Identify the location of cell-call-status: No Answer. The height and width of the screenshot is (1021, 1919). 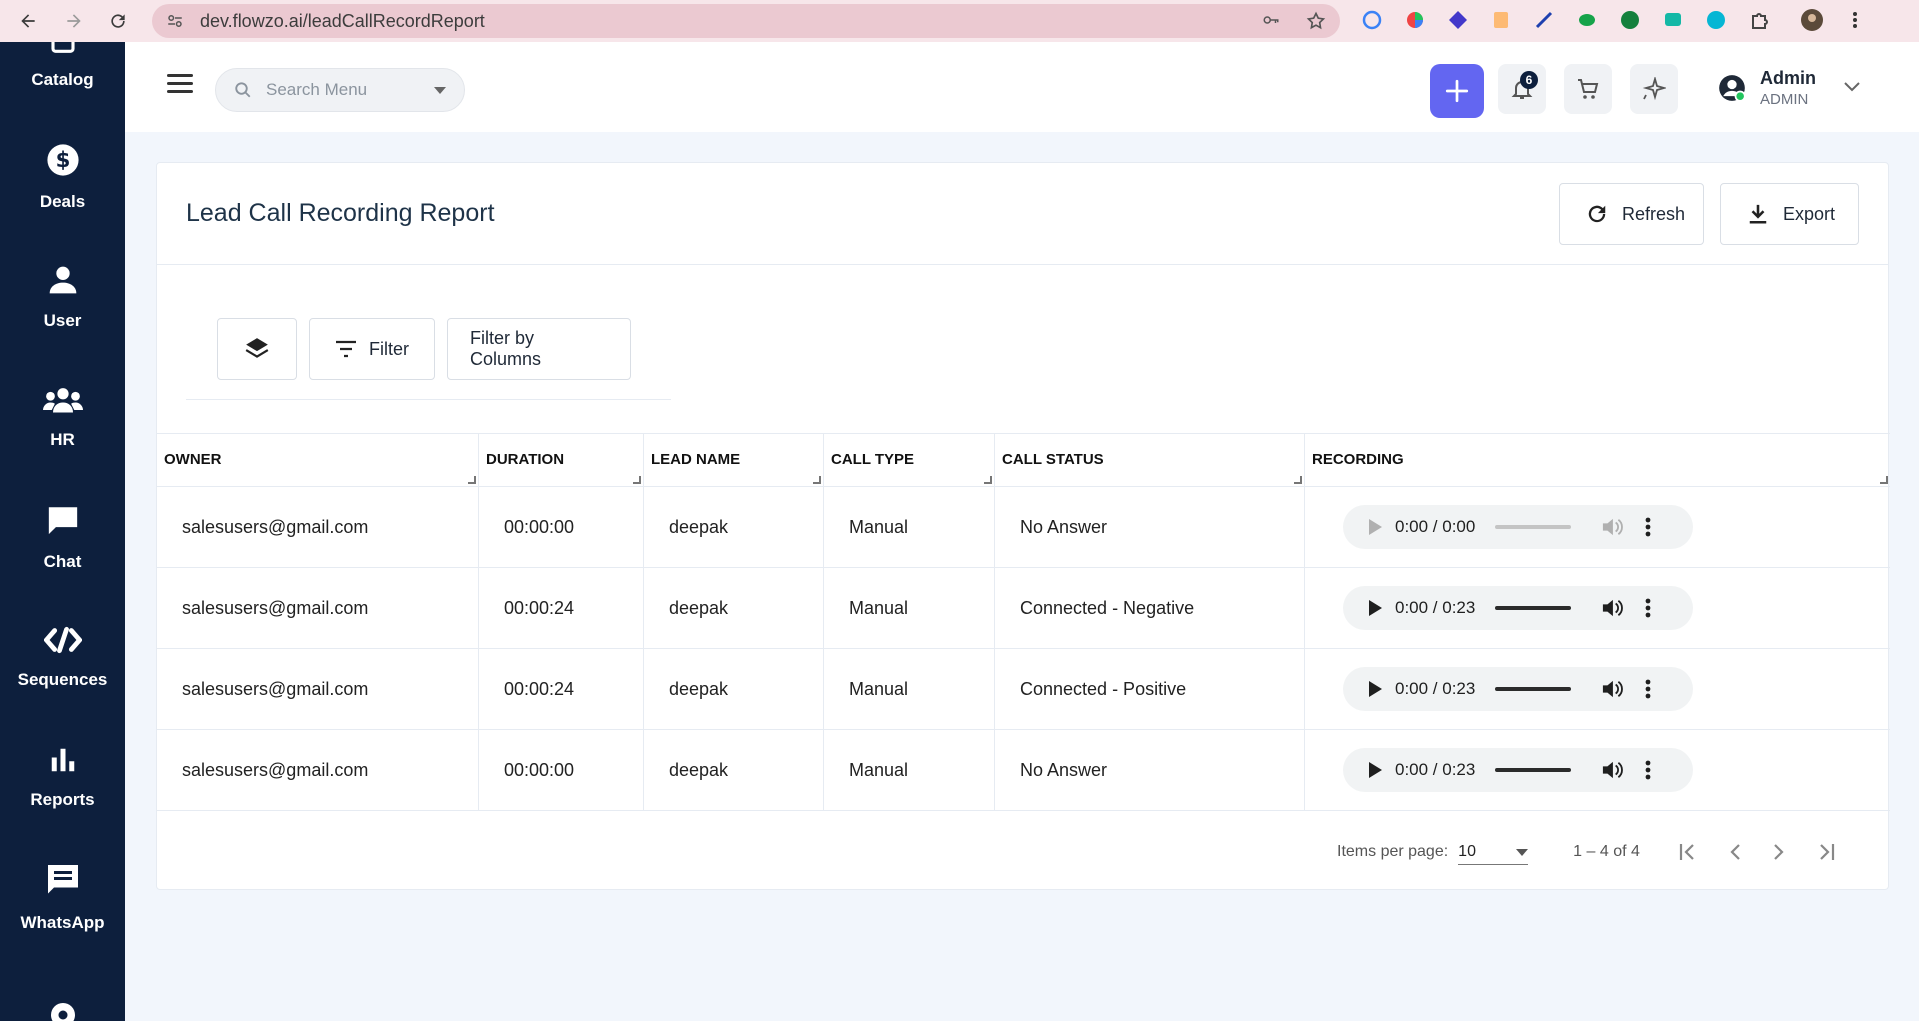
(1150, 770).